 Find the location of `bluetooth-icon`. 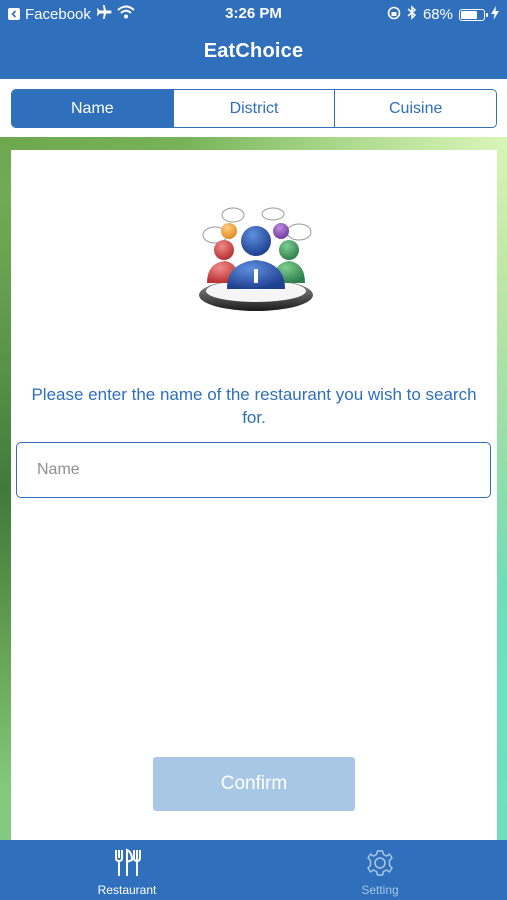

bluetooth-icon is located at coordinates (412, 14).